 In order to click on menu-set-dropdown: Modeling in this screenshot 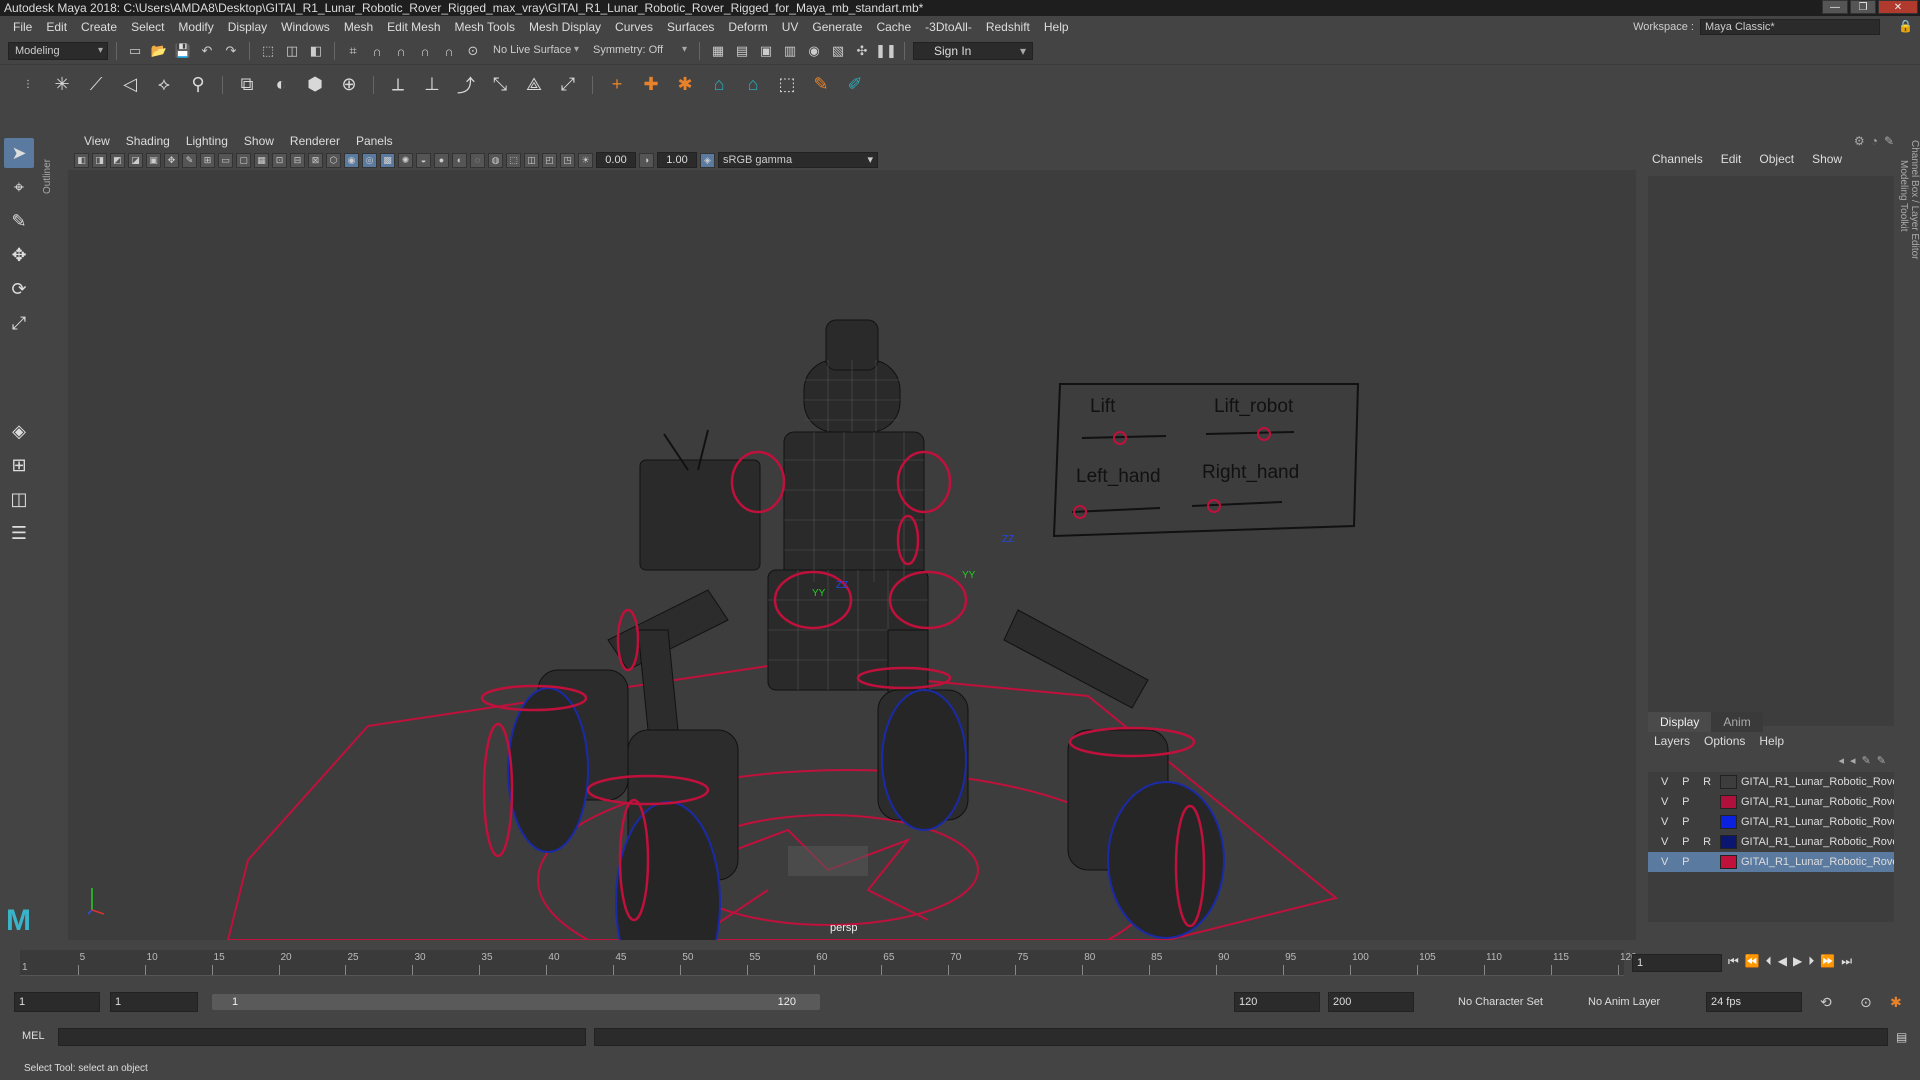, I will do `click(58, 51)`.